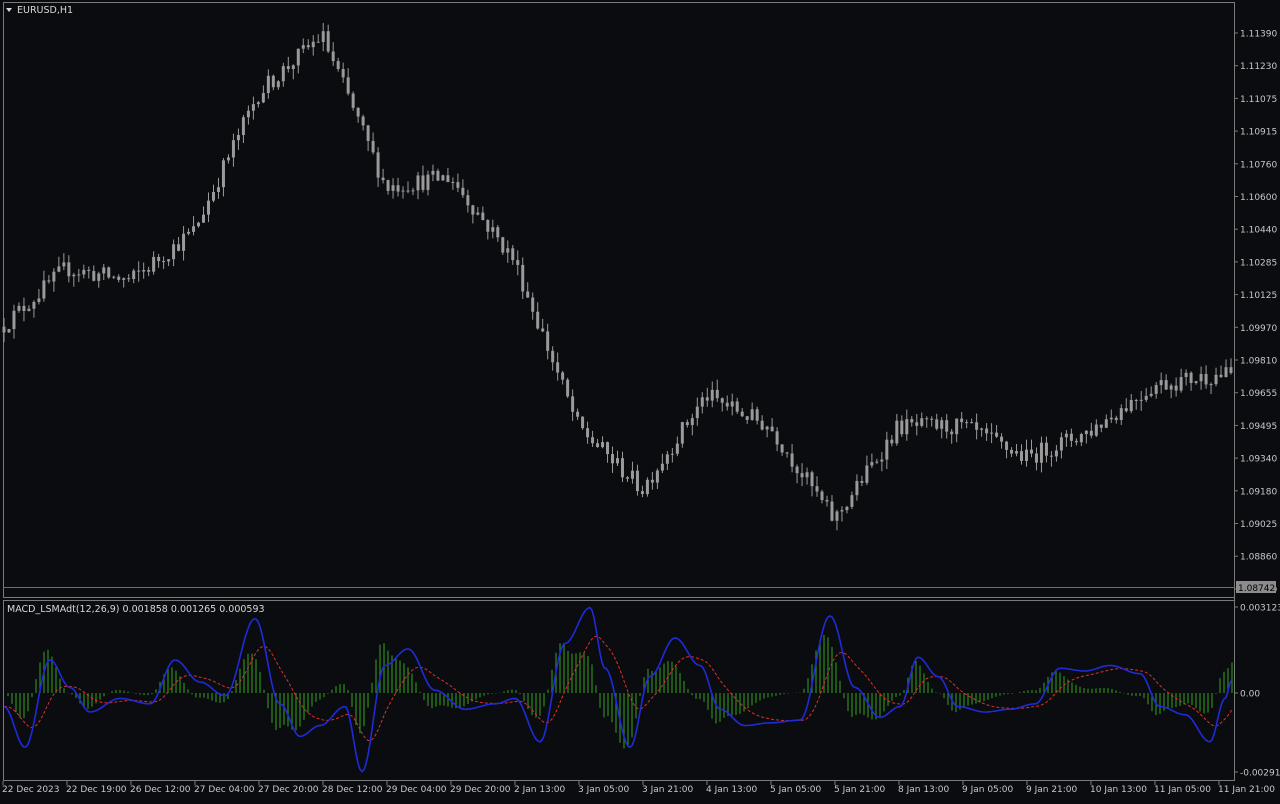  What do you see at coordinates (1182, 790) in the screenshot?
I see `time-label: 11 Jan 05:00` at bounding box center [1182, 790].